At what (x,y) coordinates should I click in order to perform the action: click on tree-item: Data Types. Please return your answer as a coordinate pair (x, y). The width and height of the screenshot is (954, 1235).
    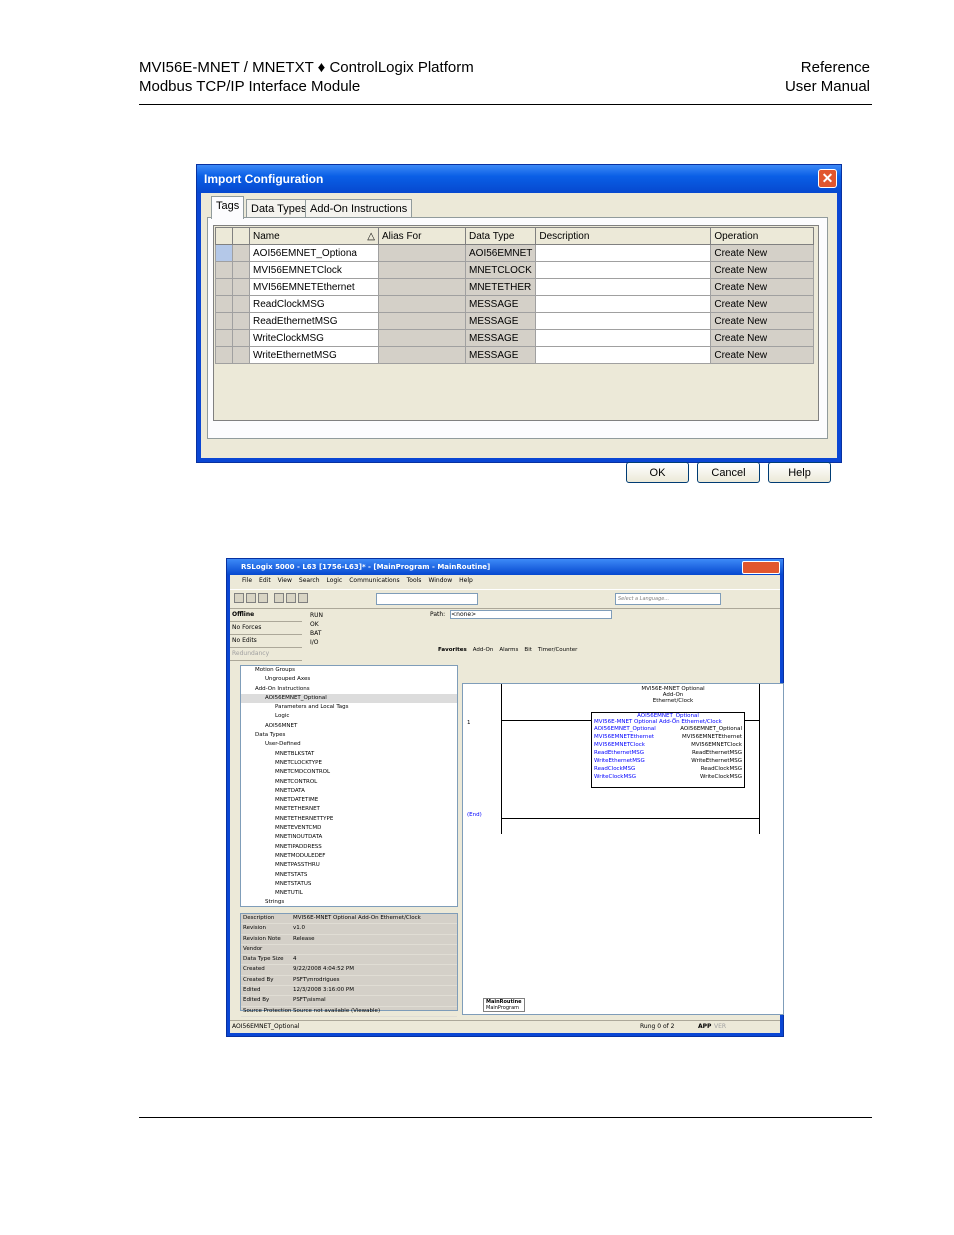
    Looking at the image, I should click on (349, 735).